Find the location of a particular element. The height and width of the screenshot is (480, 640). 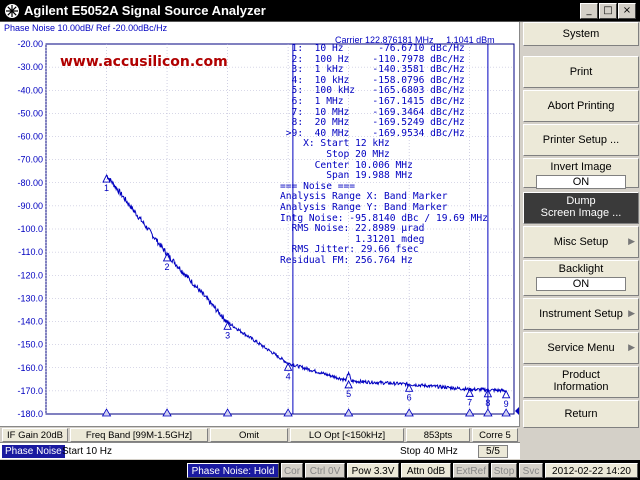

stop-indicator: Stop is located at coordinates (504, 470).